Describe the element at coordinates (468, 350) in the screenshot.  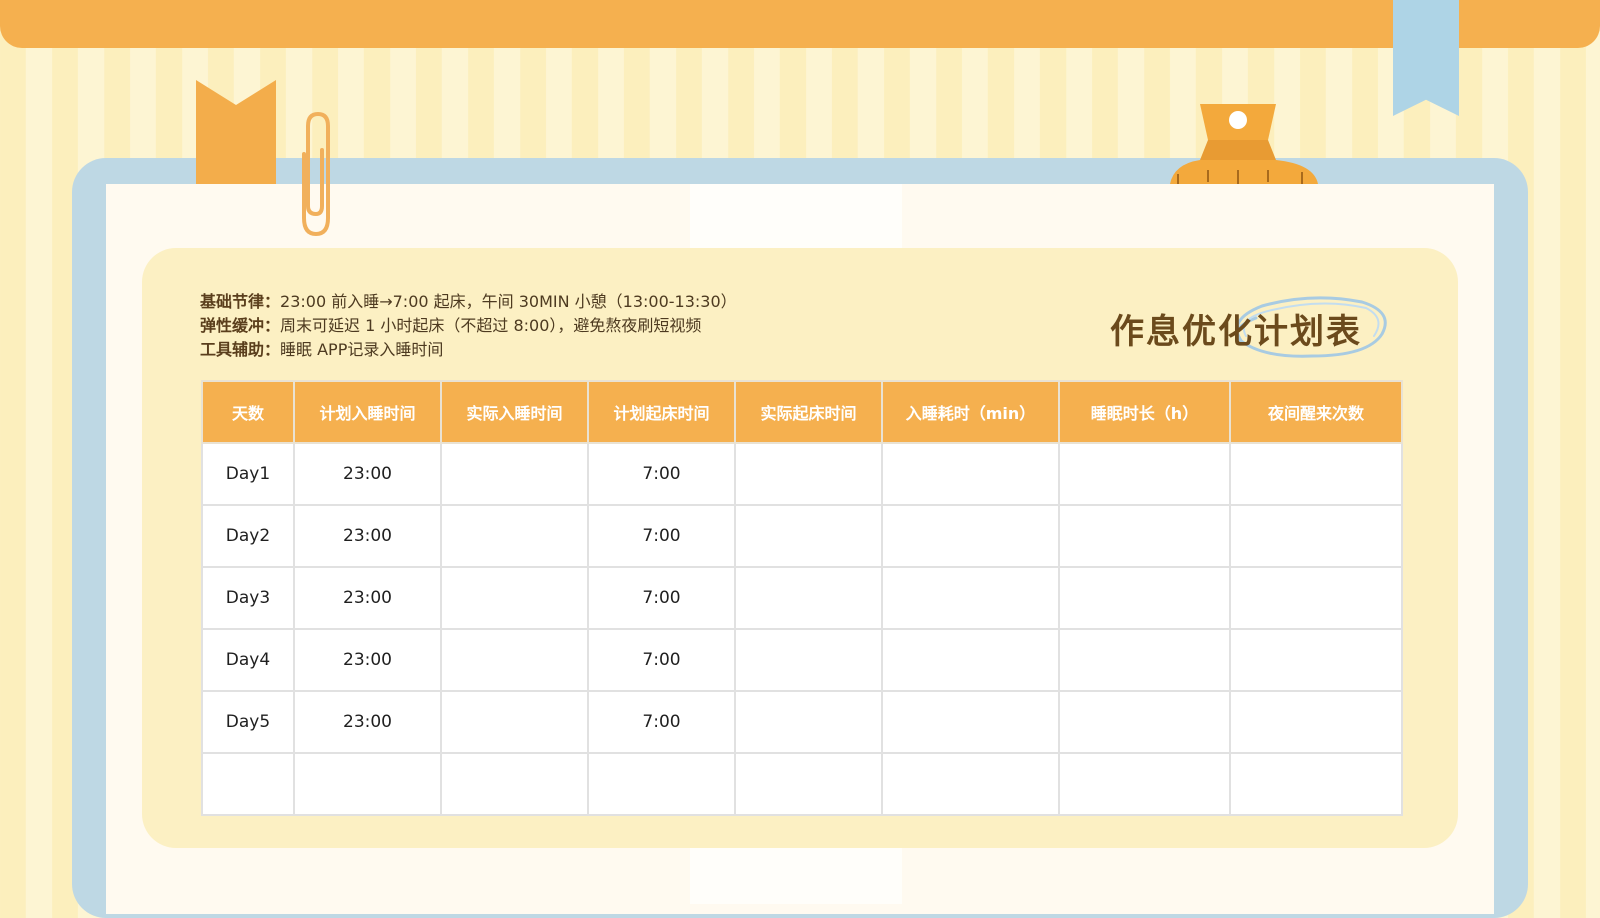
I see `info-line-tools: 工具辅助：睡眠 APP记录入睡时间` at that location.